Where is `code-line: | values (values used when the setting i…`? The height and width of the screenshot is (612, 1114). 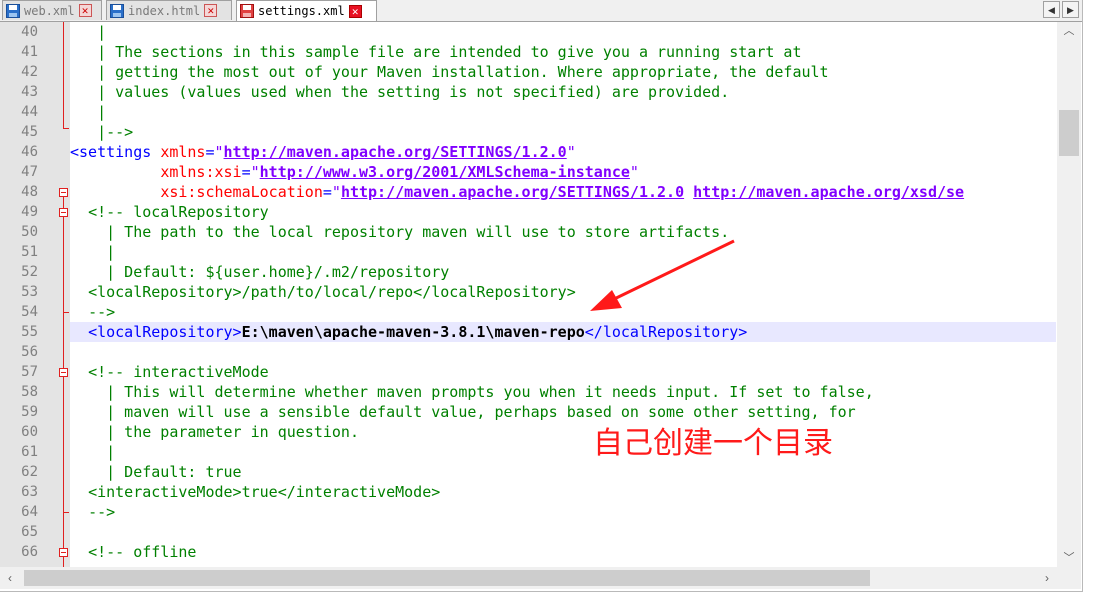 code-line: | values (values used when the setting i… is located at coordinates (409, 92).